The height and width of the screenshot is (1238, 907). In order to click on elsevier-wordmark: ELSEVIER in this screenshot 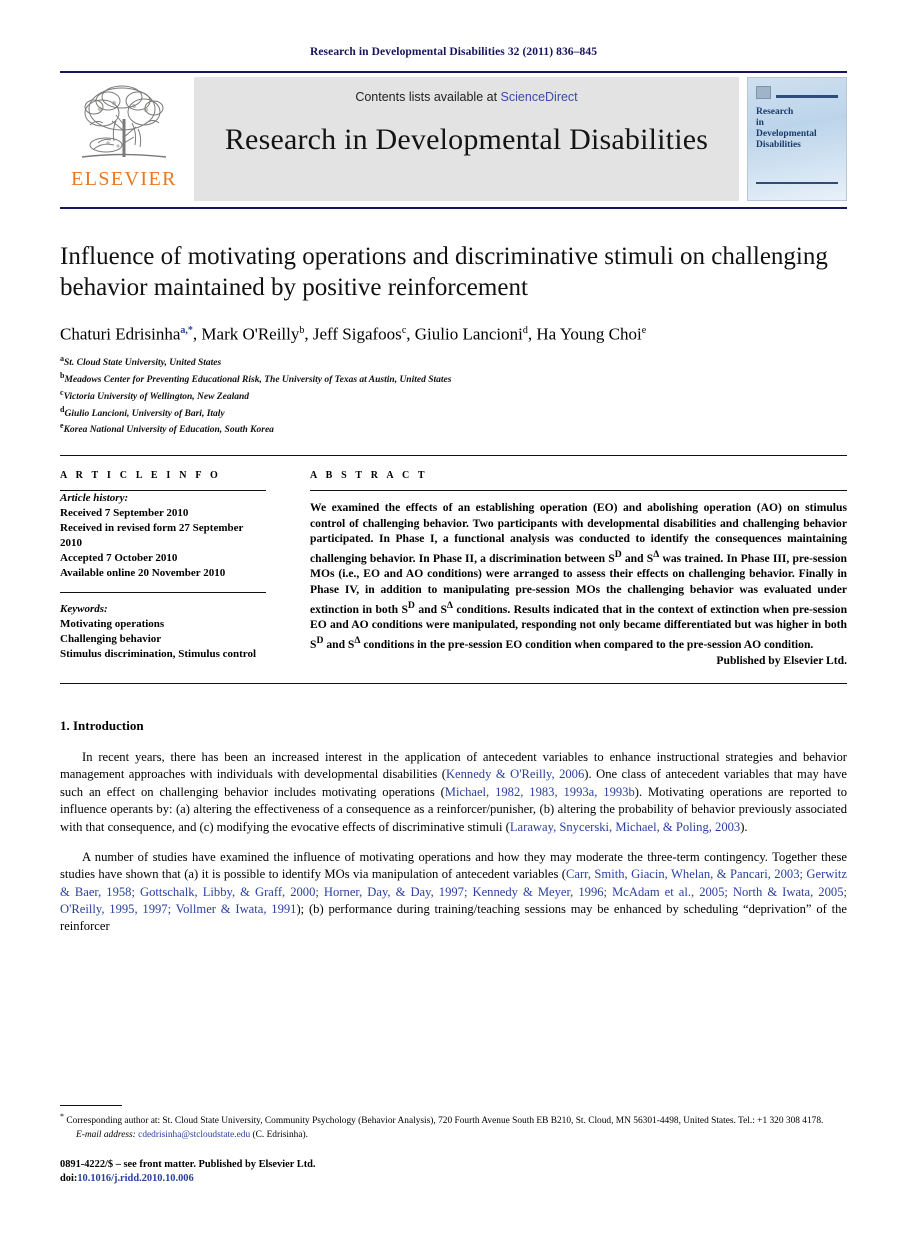, I will do `click(124, 179)`.